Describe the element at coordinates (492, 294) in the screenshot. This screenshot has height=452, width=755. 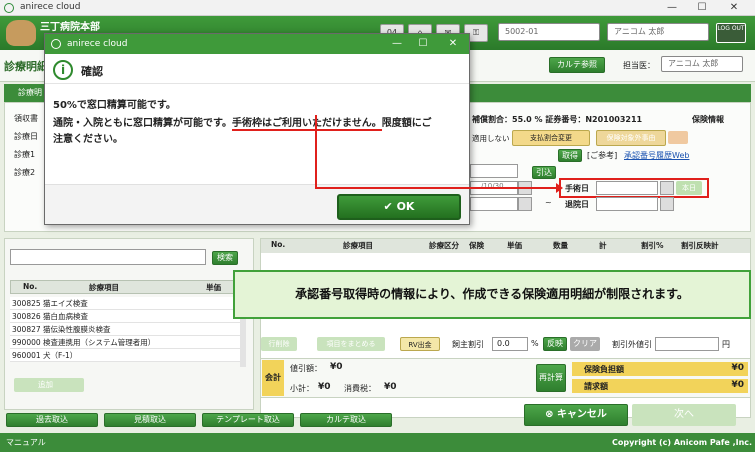
I see `explanation-banner: 承認番号取得時の情報により、作成できる保険適用明細が制限されます。` at that location.